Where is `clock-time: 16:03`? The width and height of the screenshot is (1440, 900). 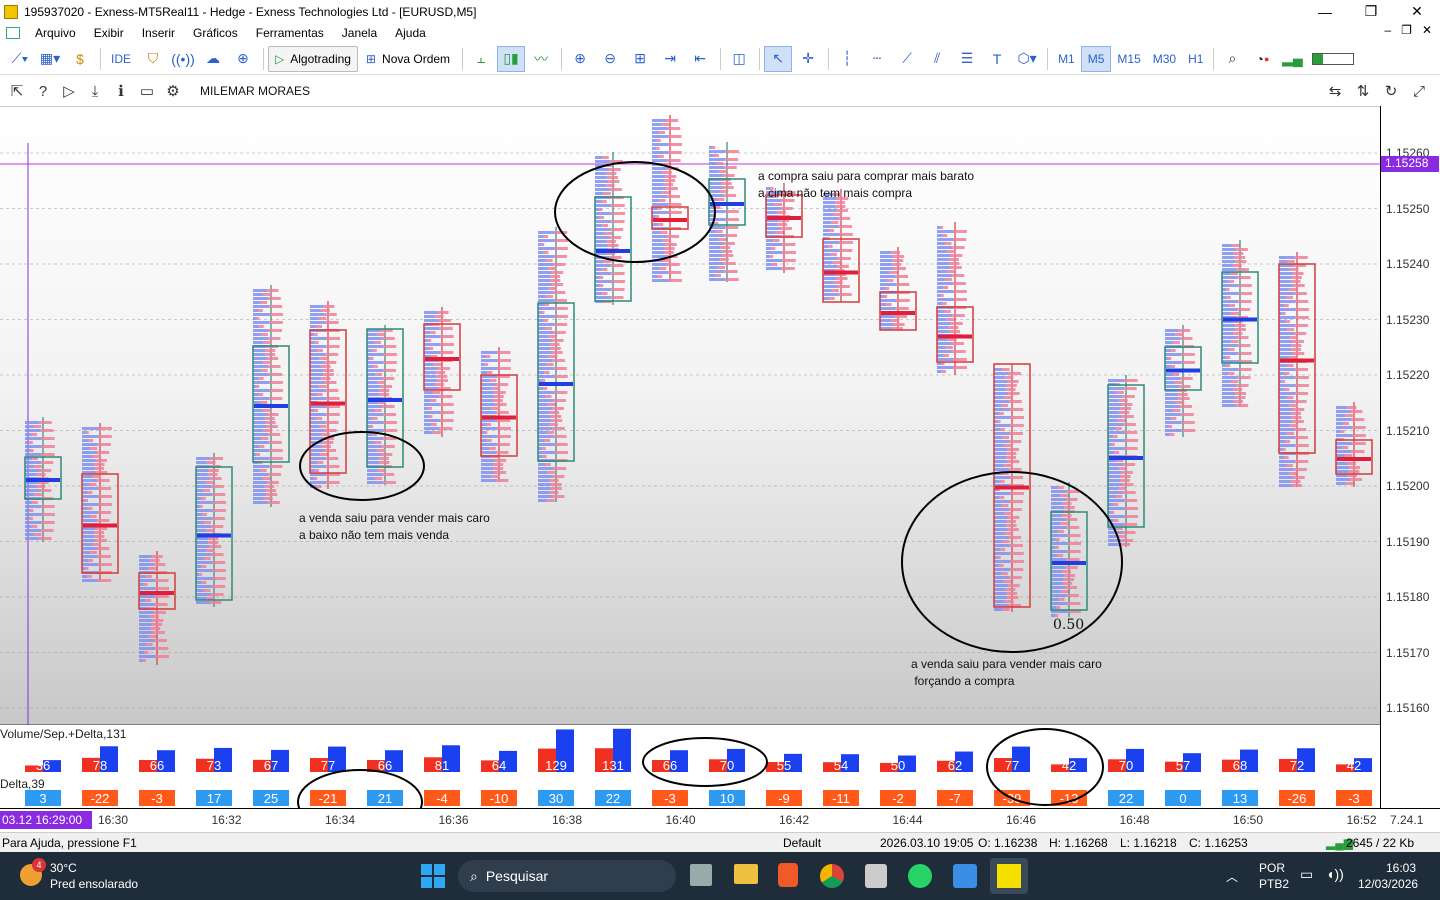
clock-time: 16:03 is located at coordinates (1401, 868).